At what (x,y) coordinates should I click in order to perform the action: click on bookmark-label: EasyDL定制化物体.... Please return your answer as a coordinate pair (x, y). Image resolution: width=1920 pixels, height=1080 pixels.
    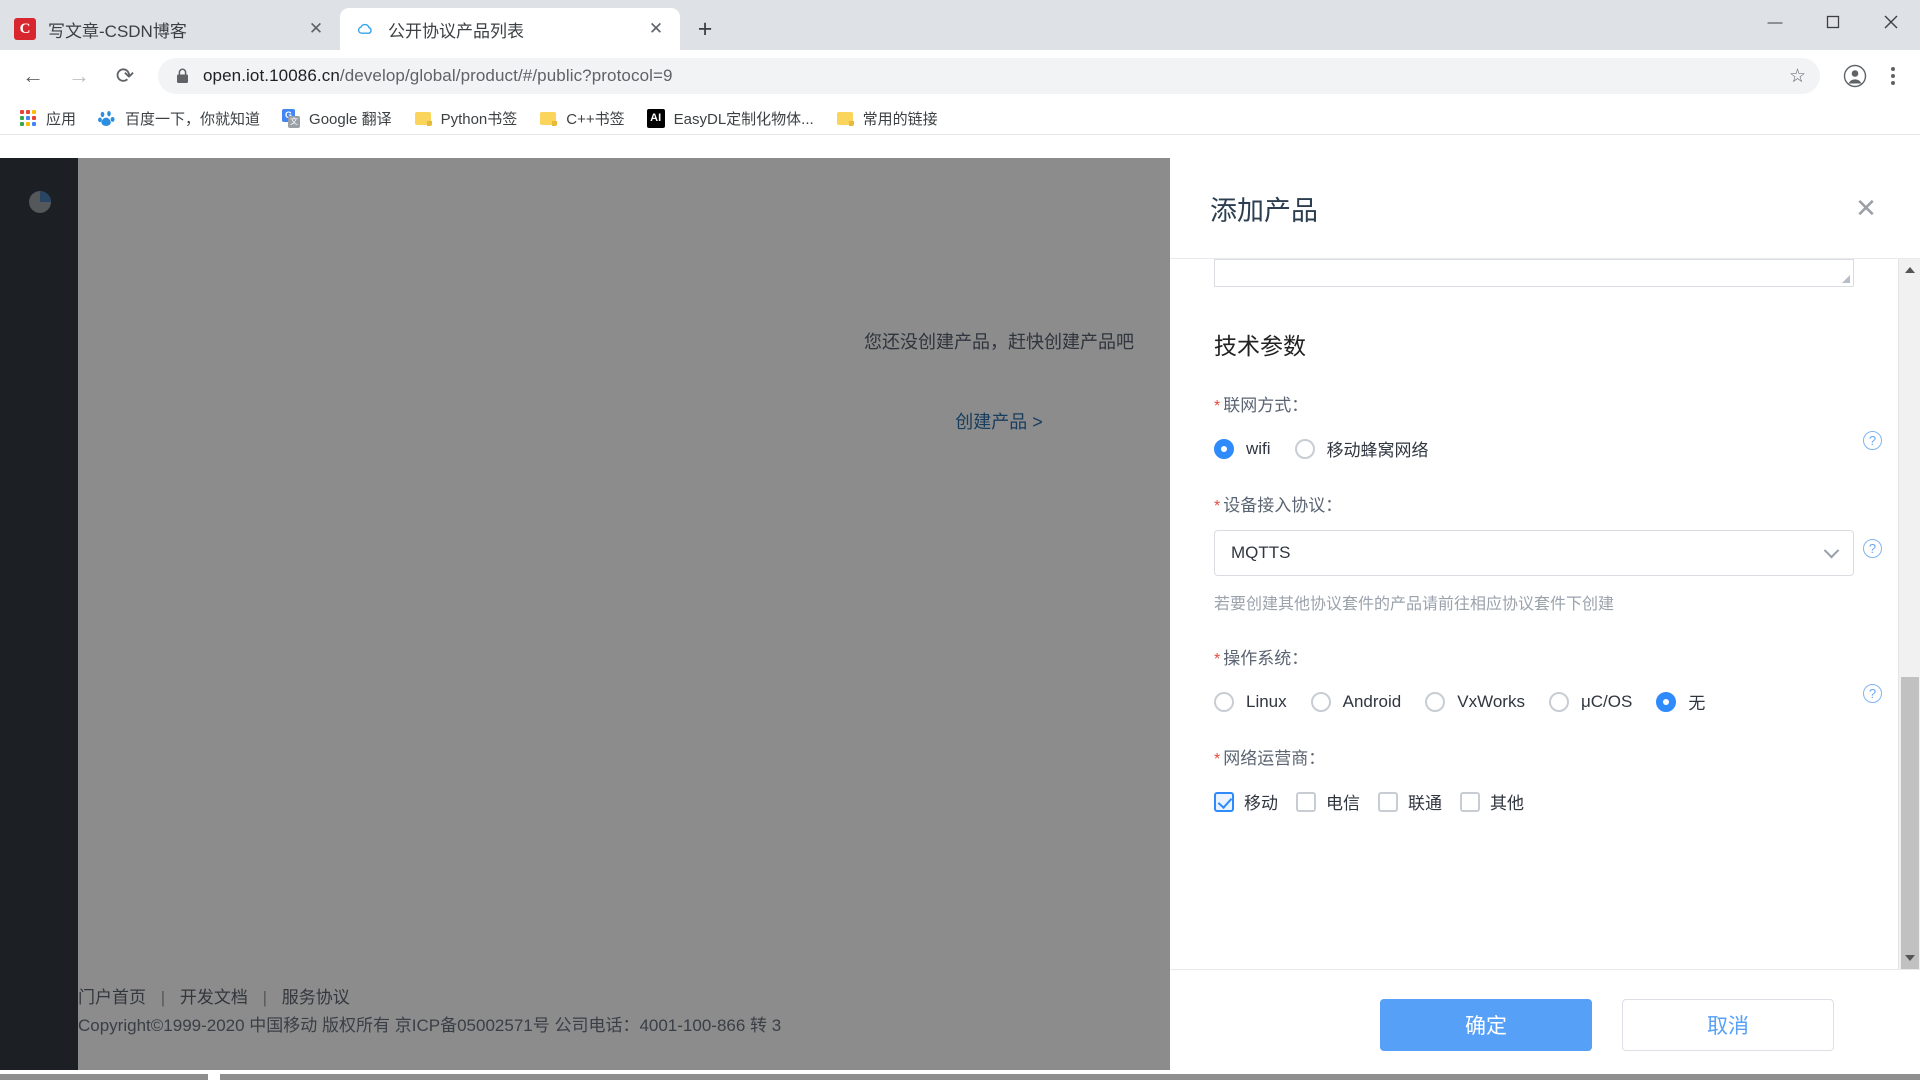
    Looking at the image, I should click on (743, 119).